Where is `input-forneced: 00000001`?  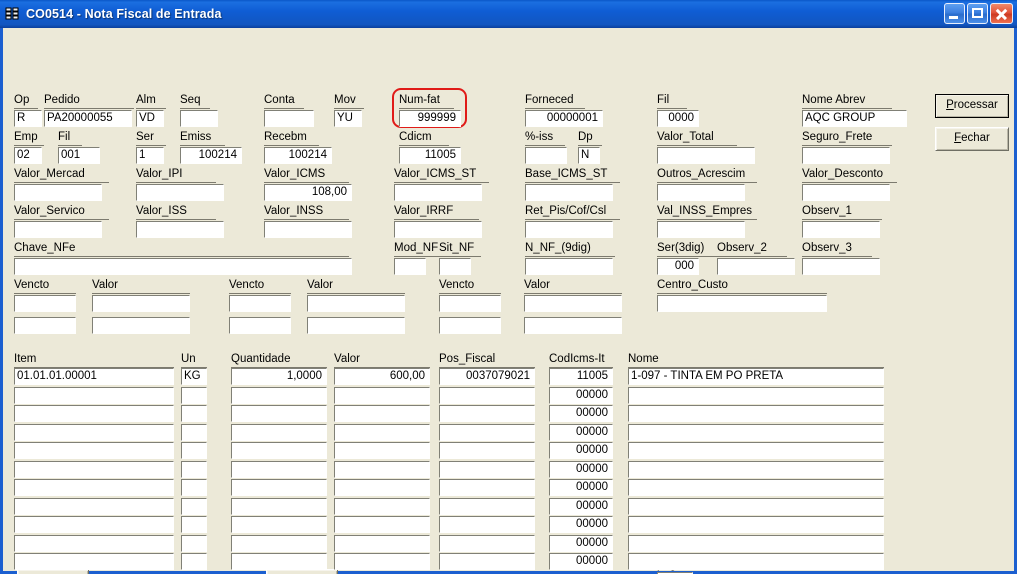
input-forneced: 00000001 is located at coordinates (564, 118).